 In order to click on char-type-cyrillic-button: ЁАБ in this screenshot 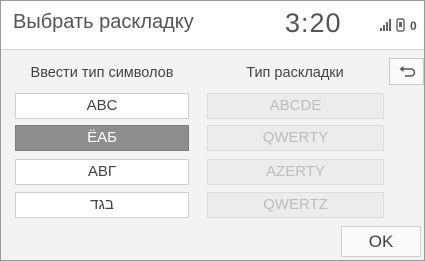, I will do `click(102, 138)`.